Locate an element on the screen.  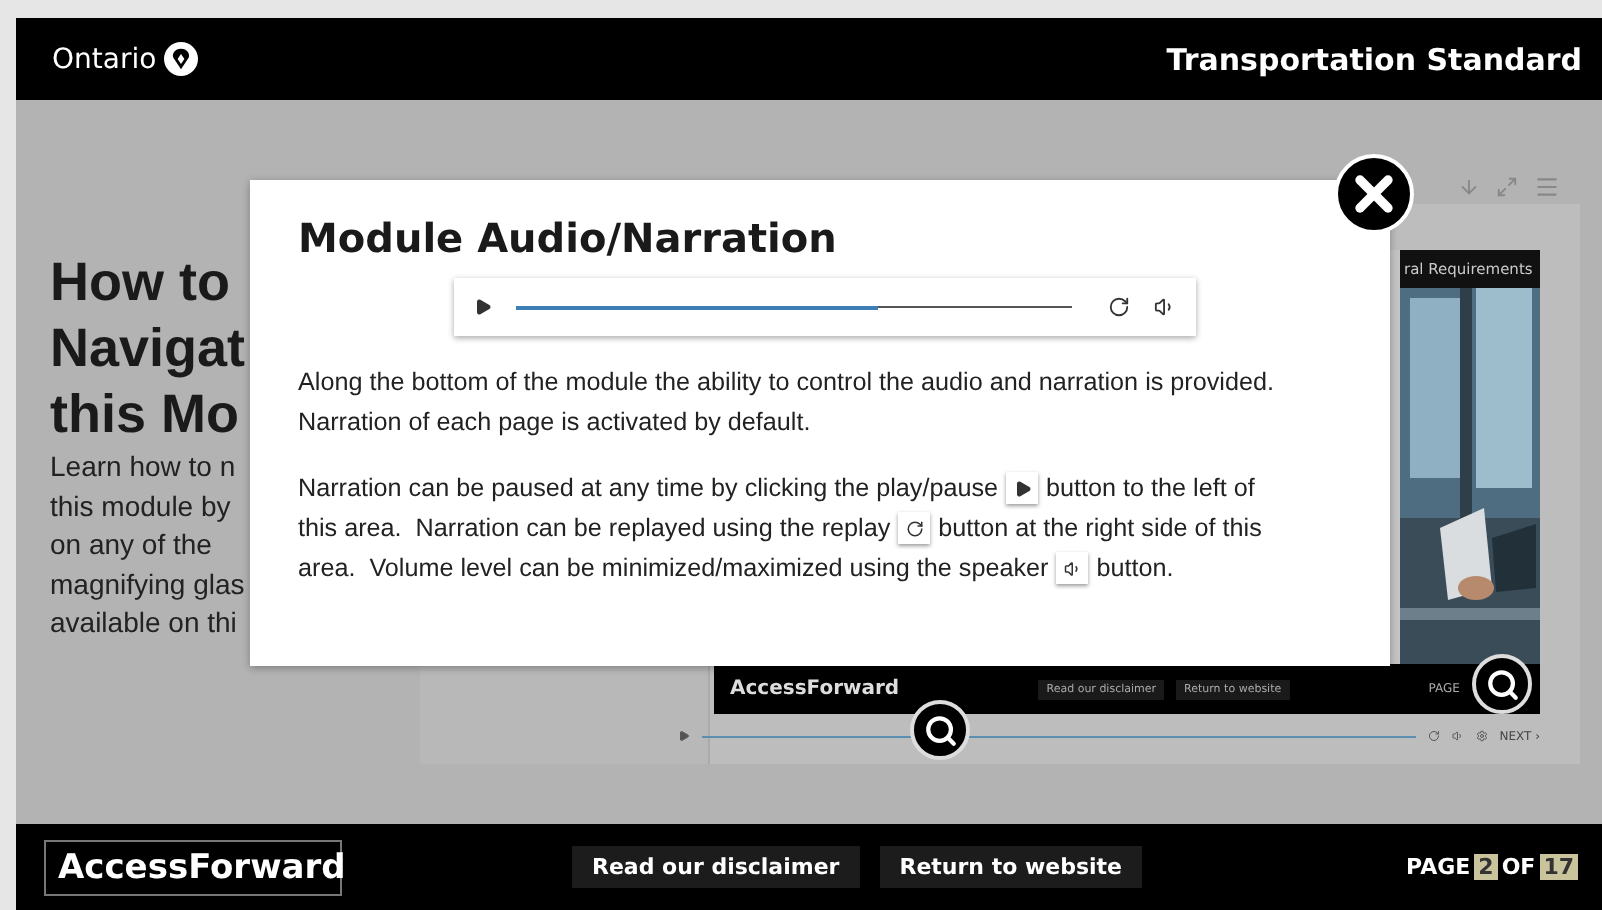
dialog-text: Narration can be paused at any time by clicking the play/pause is located at coordinates (648, 489).